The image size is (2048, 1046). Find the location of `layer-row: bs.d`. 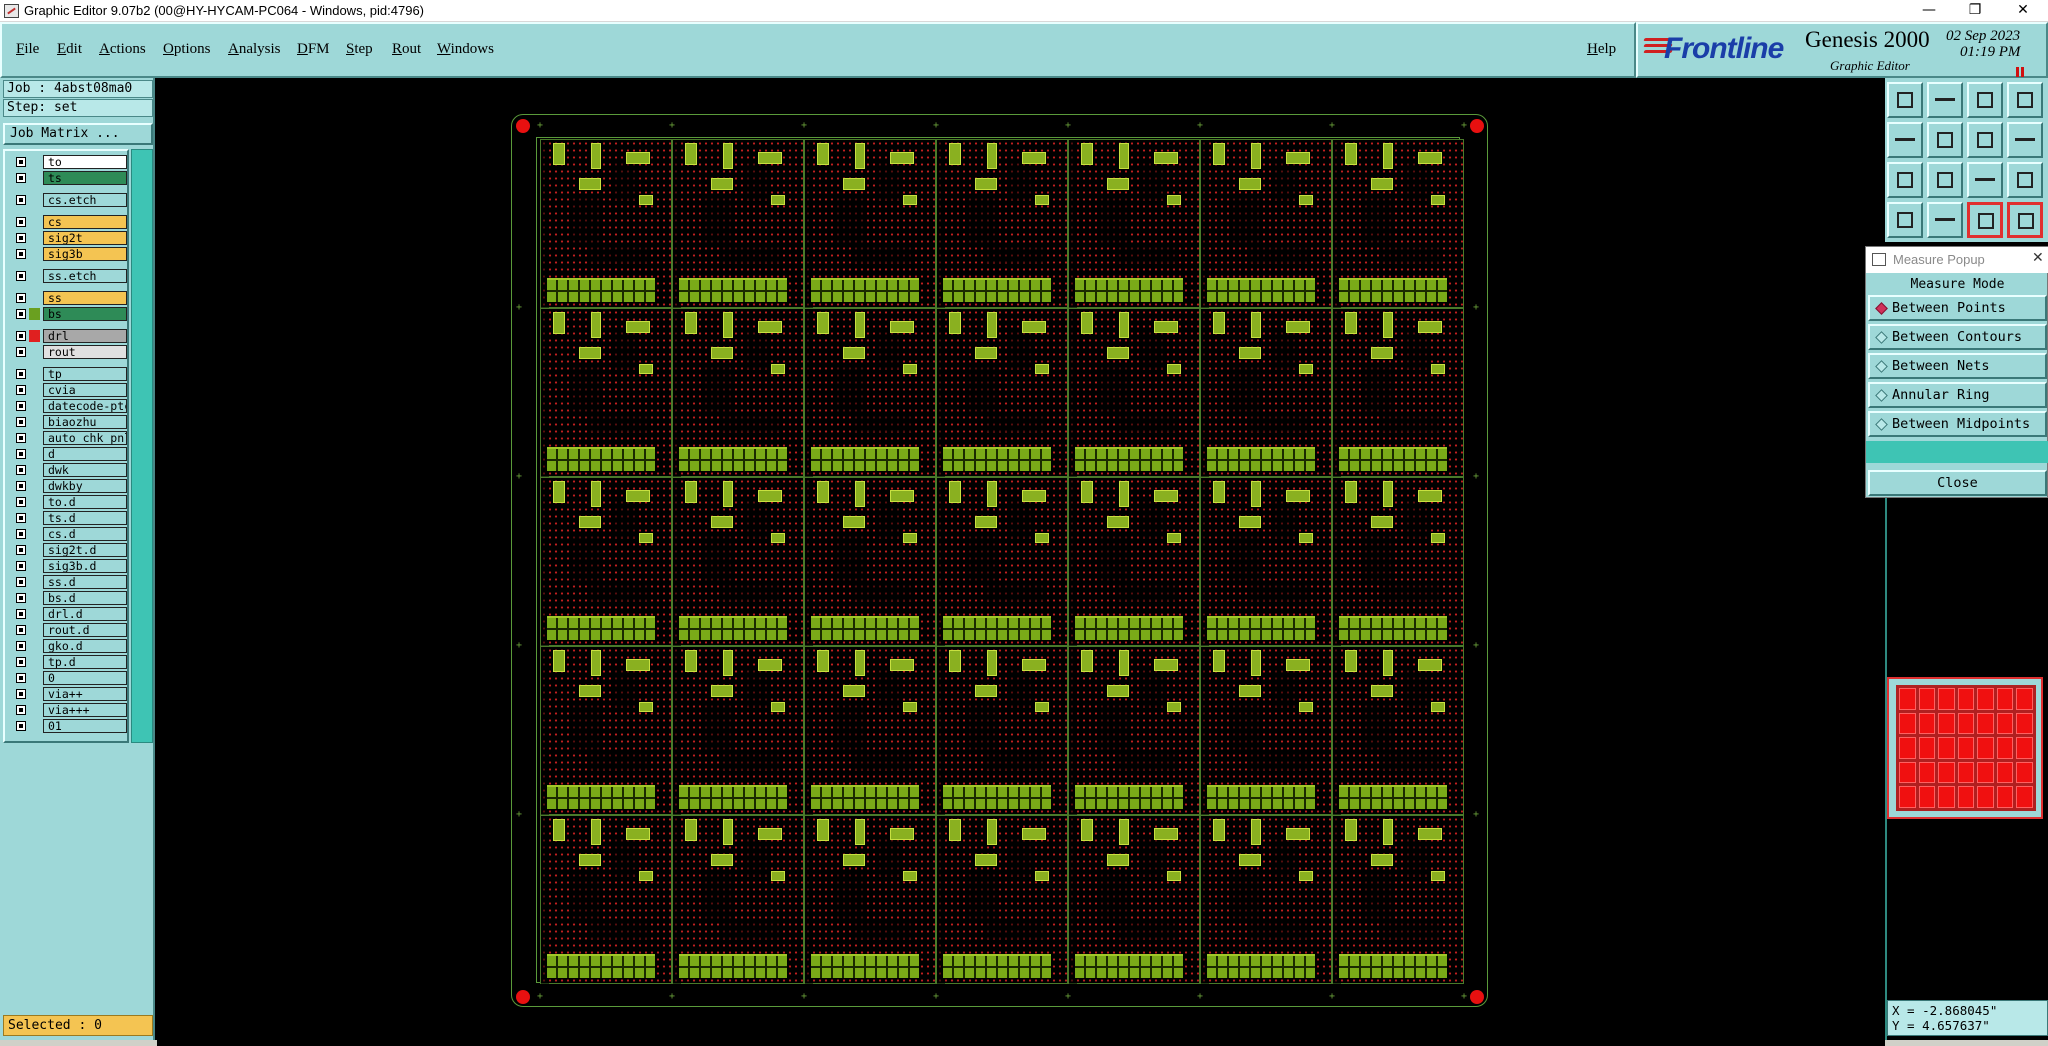

layer-row: bs.d is located at coordinates (67, 598).